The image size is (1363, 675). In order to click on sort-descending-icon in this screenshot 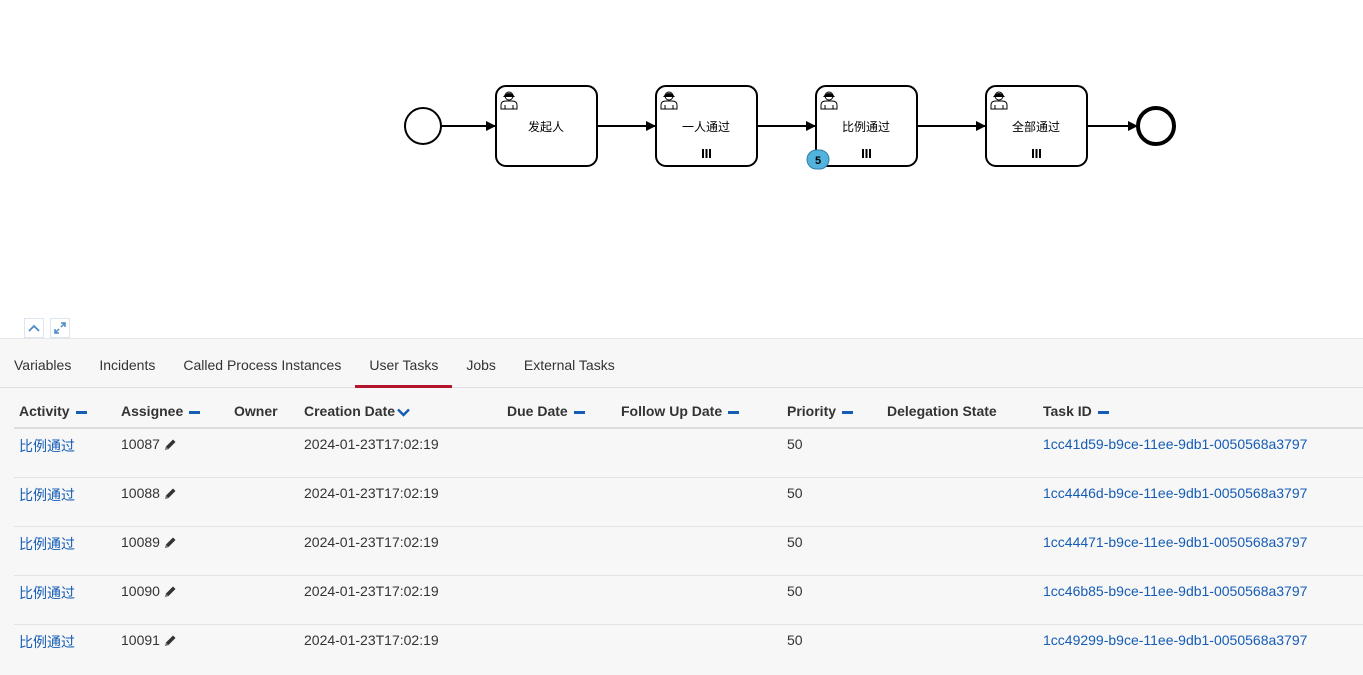, I will do `click(403, 412)`.